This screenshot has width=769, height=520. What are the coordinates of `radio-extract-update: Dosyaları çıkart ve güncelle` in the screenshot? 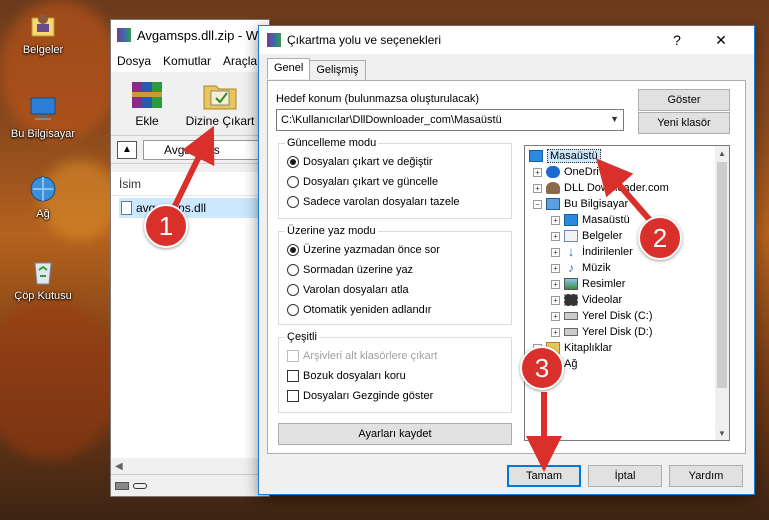 It's located at (362, 182).